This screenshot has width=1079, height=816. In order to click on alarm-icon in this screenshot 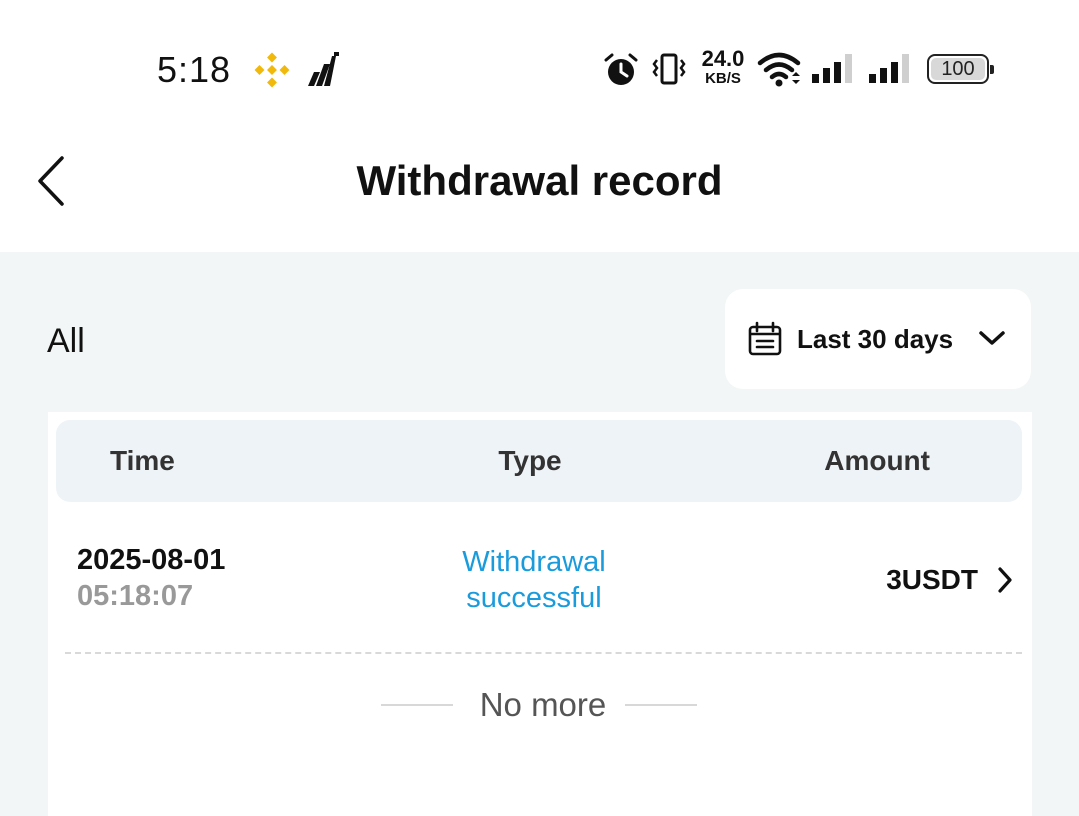, I will do `click(621, 72)`.